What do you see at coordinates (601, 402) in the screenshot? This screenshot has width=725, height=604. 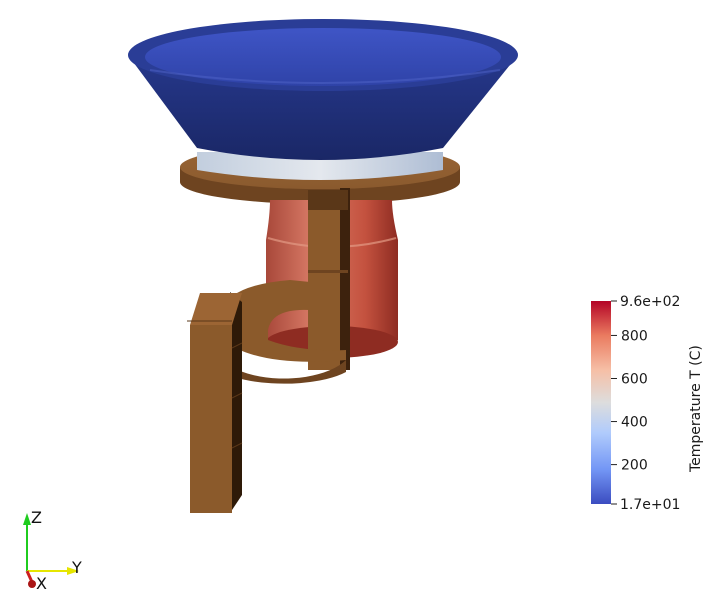 I see `colorbar-gradient` at bounding box center [601, 402].